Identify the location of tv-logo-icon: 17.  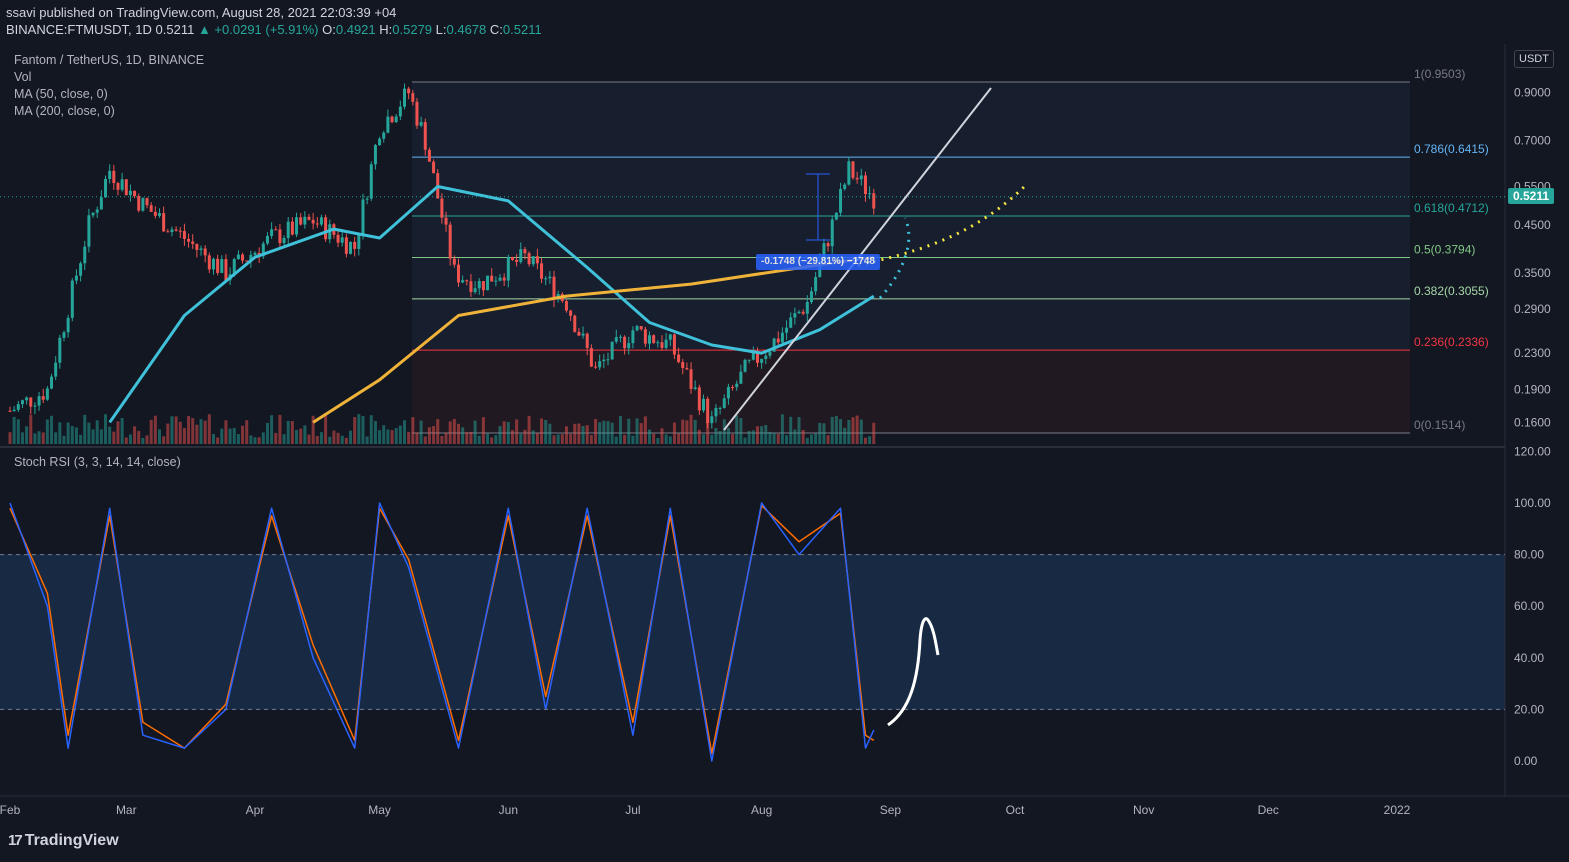
(15, 840).